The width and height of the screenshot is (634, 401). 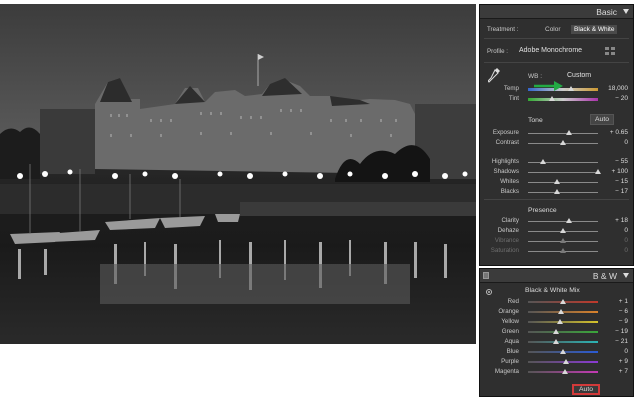 I want to click on slider-shadows: Shadows + 100, so click(x=556, y=172).